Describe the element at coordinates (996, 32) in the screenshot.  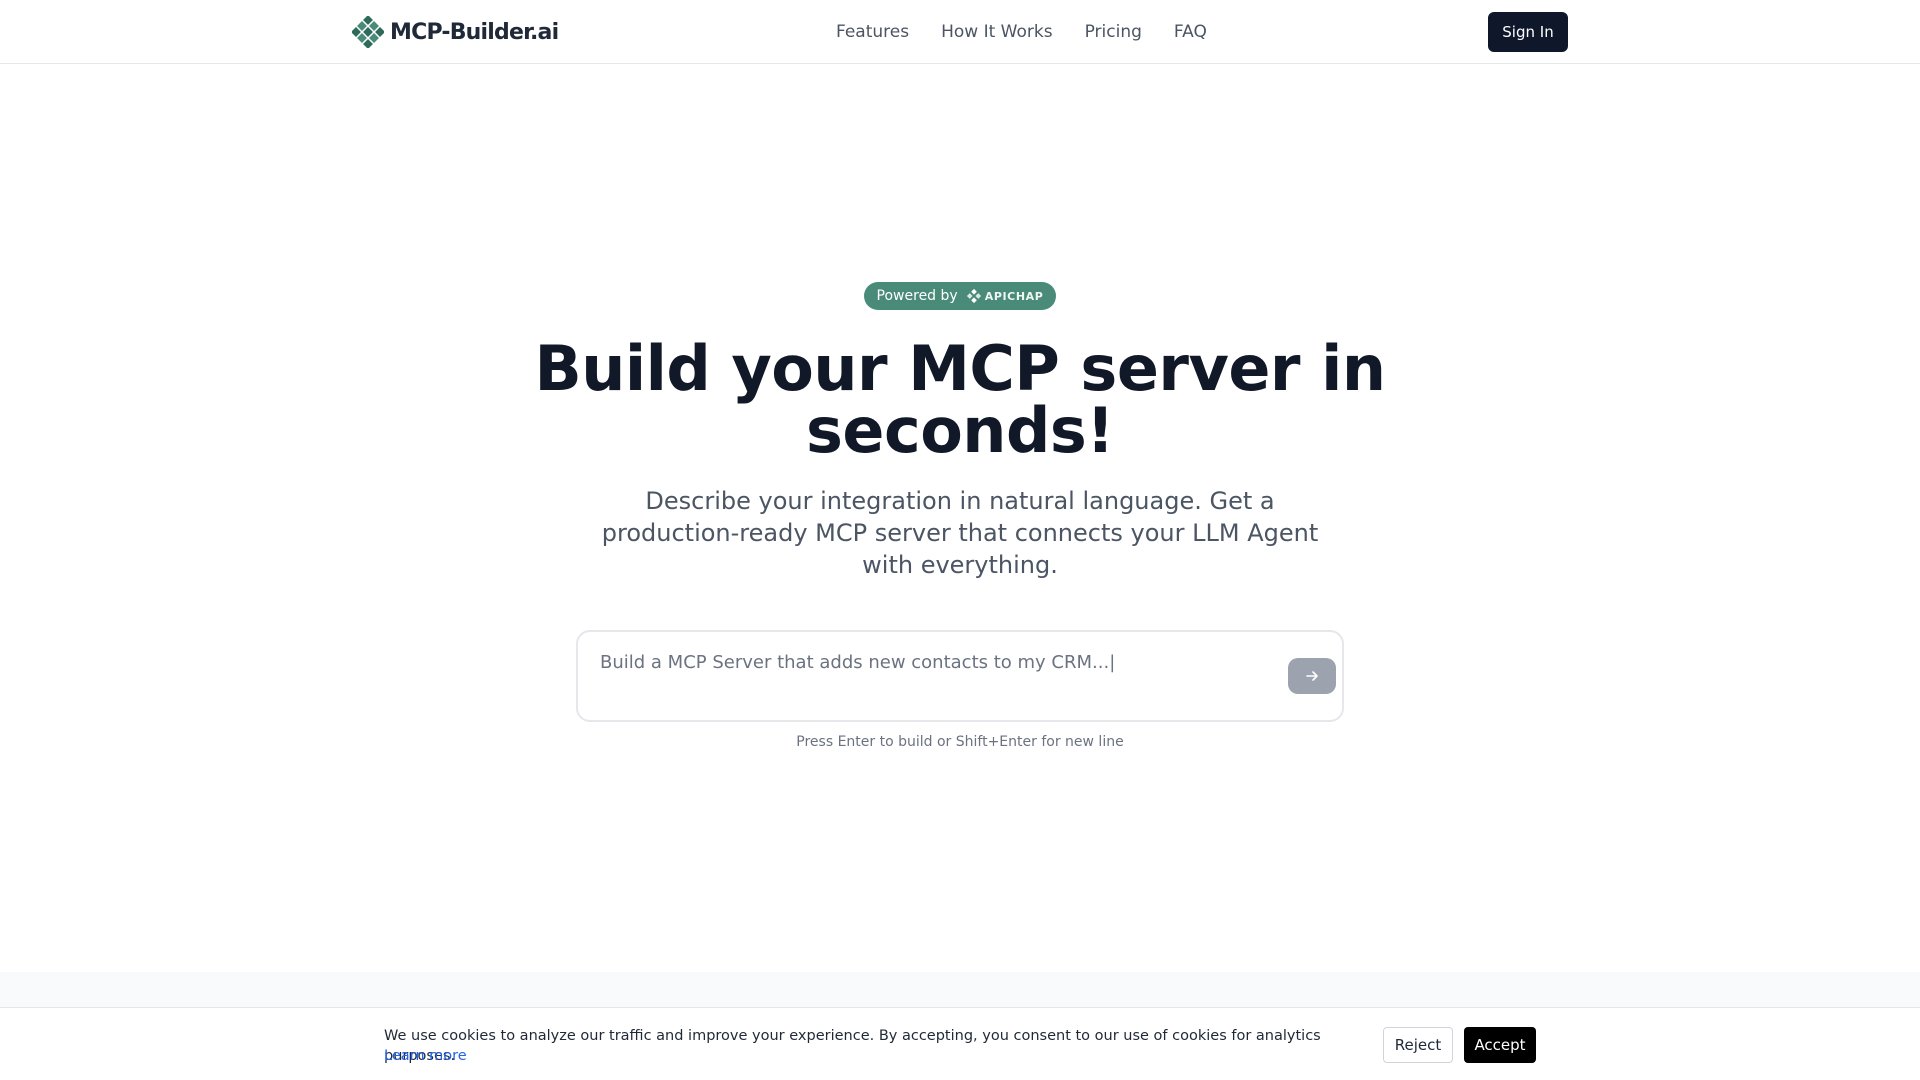
I see `nav-item-how-it-works: How It Works` at that location.